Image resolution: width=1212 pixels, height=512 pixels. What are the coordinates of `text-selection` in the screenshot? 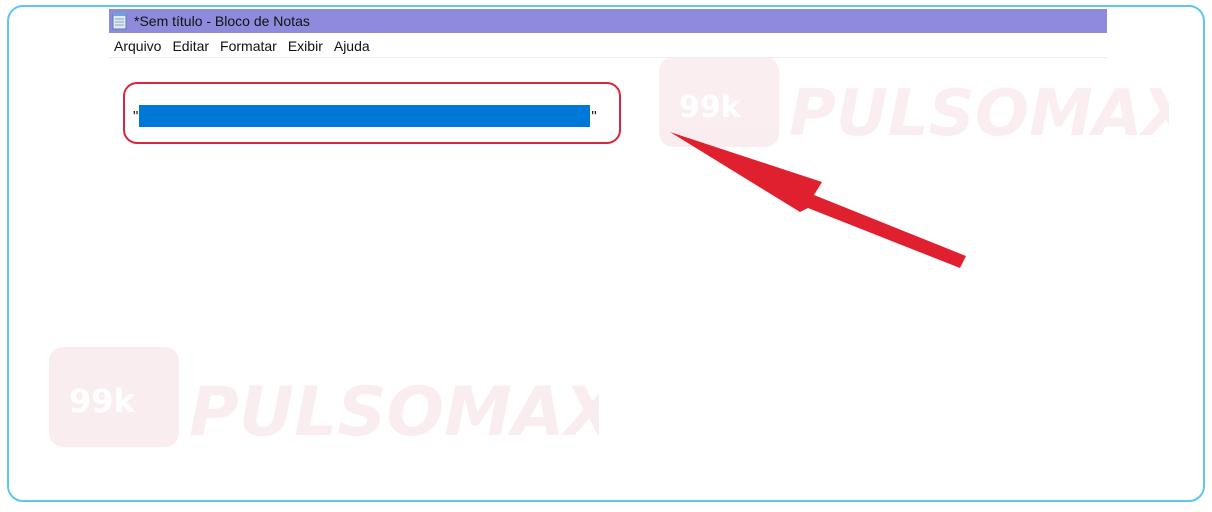 It's located at (365, 116).